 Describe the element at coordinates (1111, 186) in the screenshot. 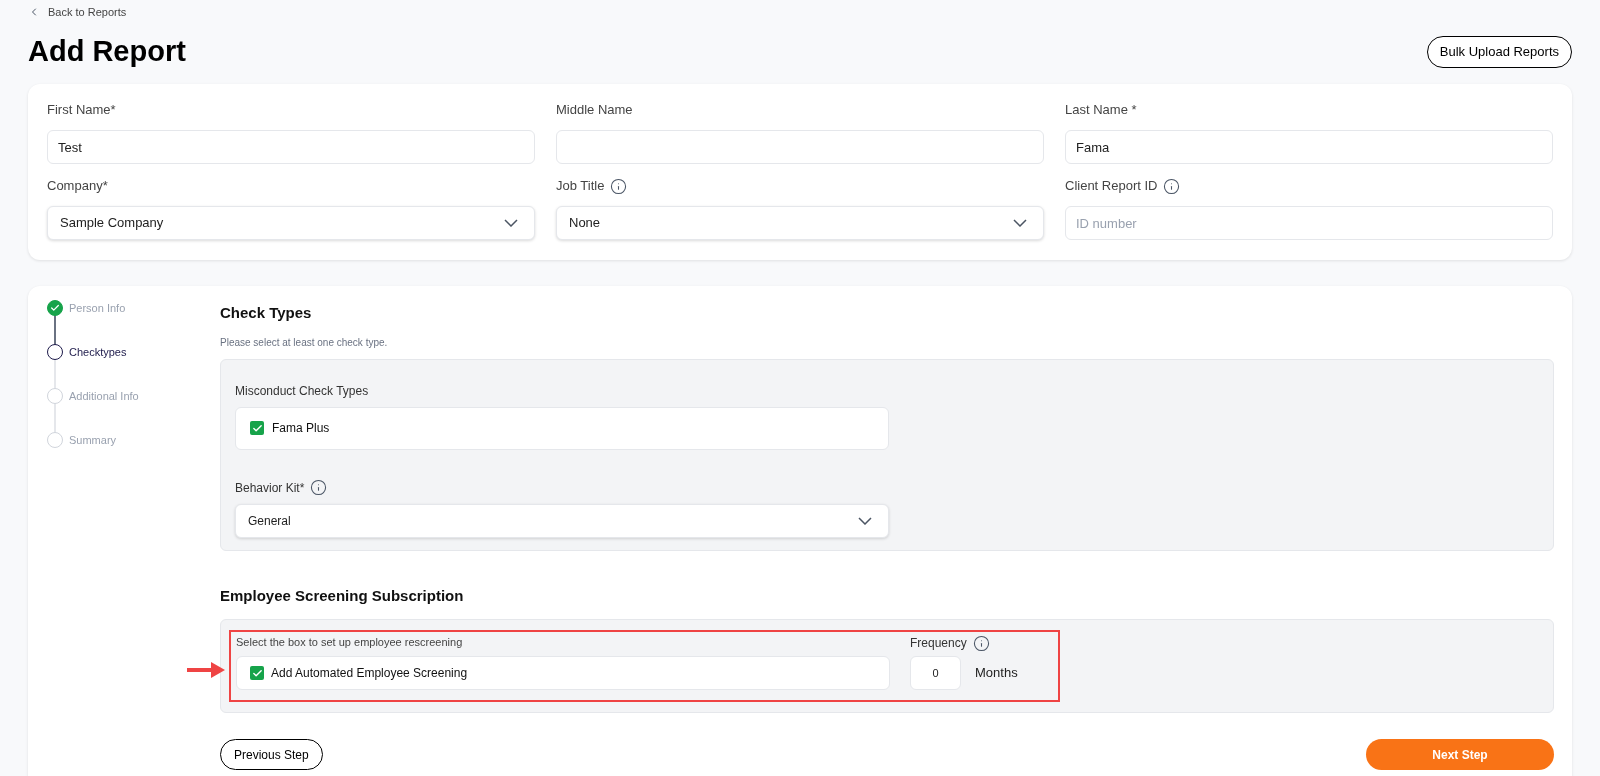

I see `field-label: Client Report ID` at that location.